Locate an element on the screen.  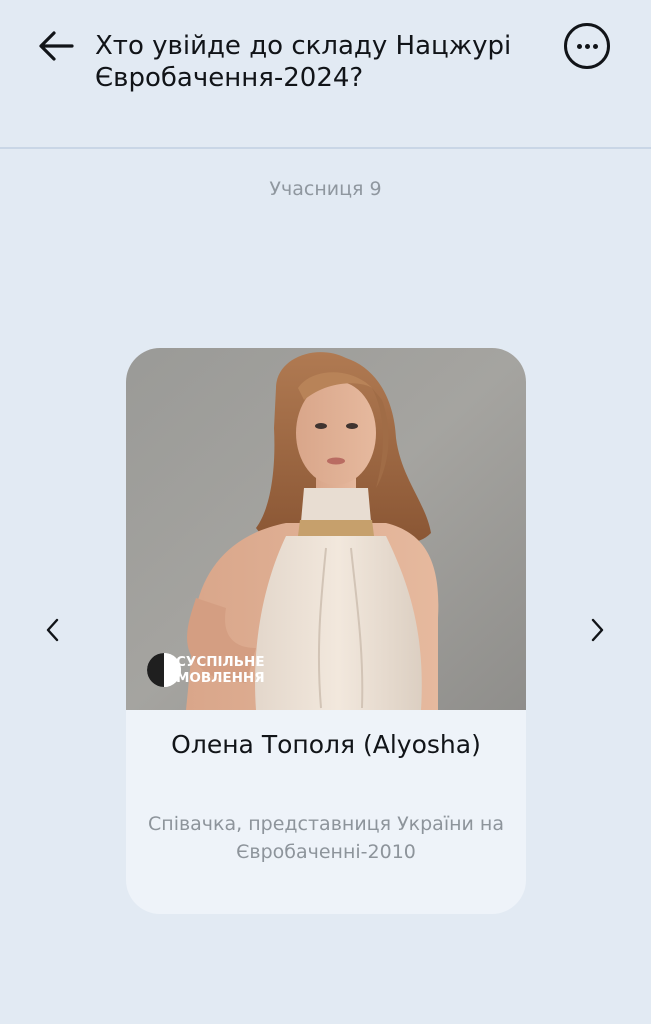
header-divider is located at coordinates (325, 148).